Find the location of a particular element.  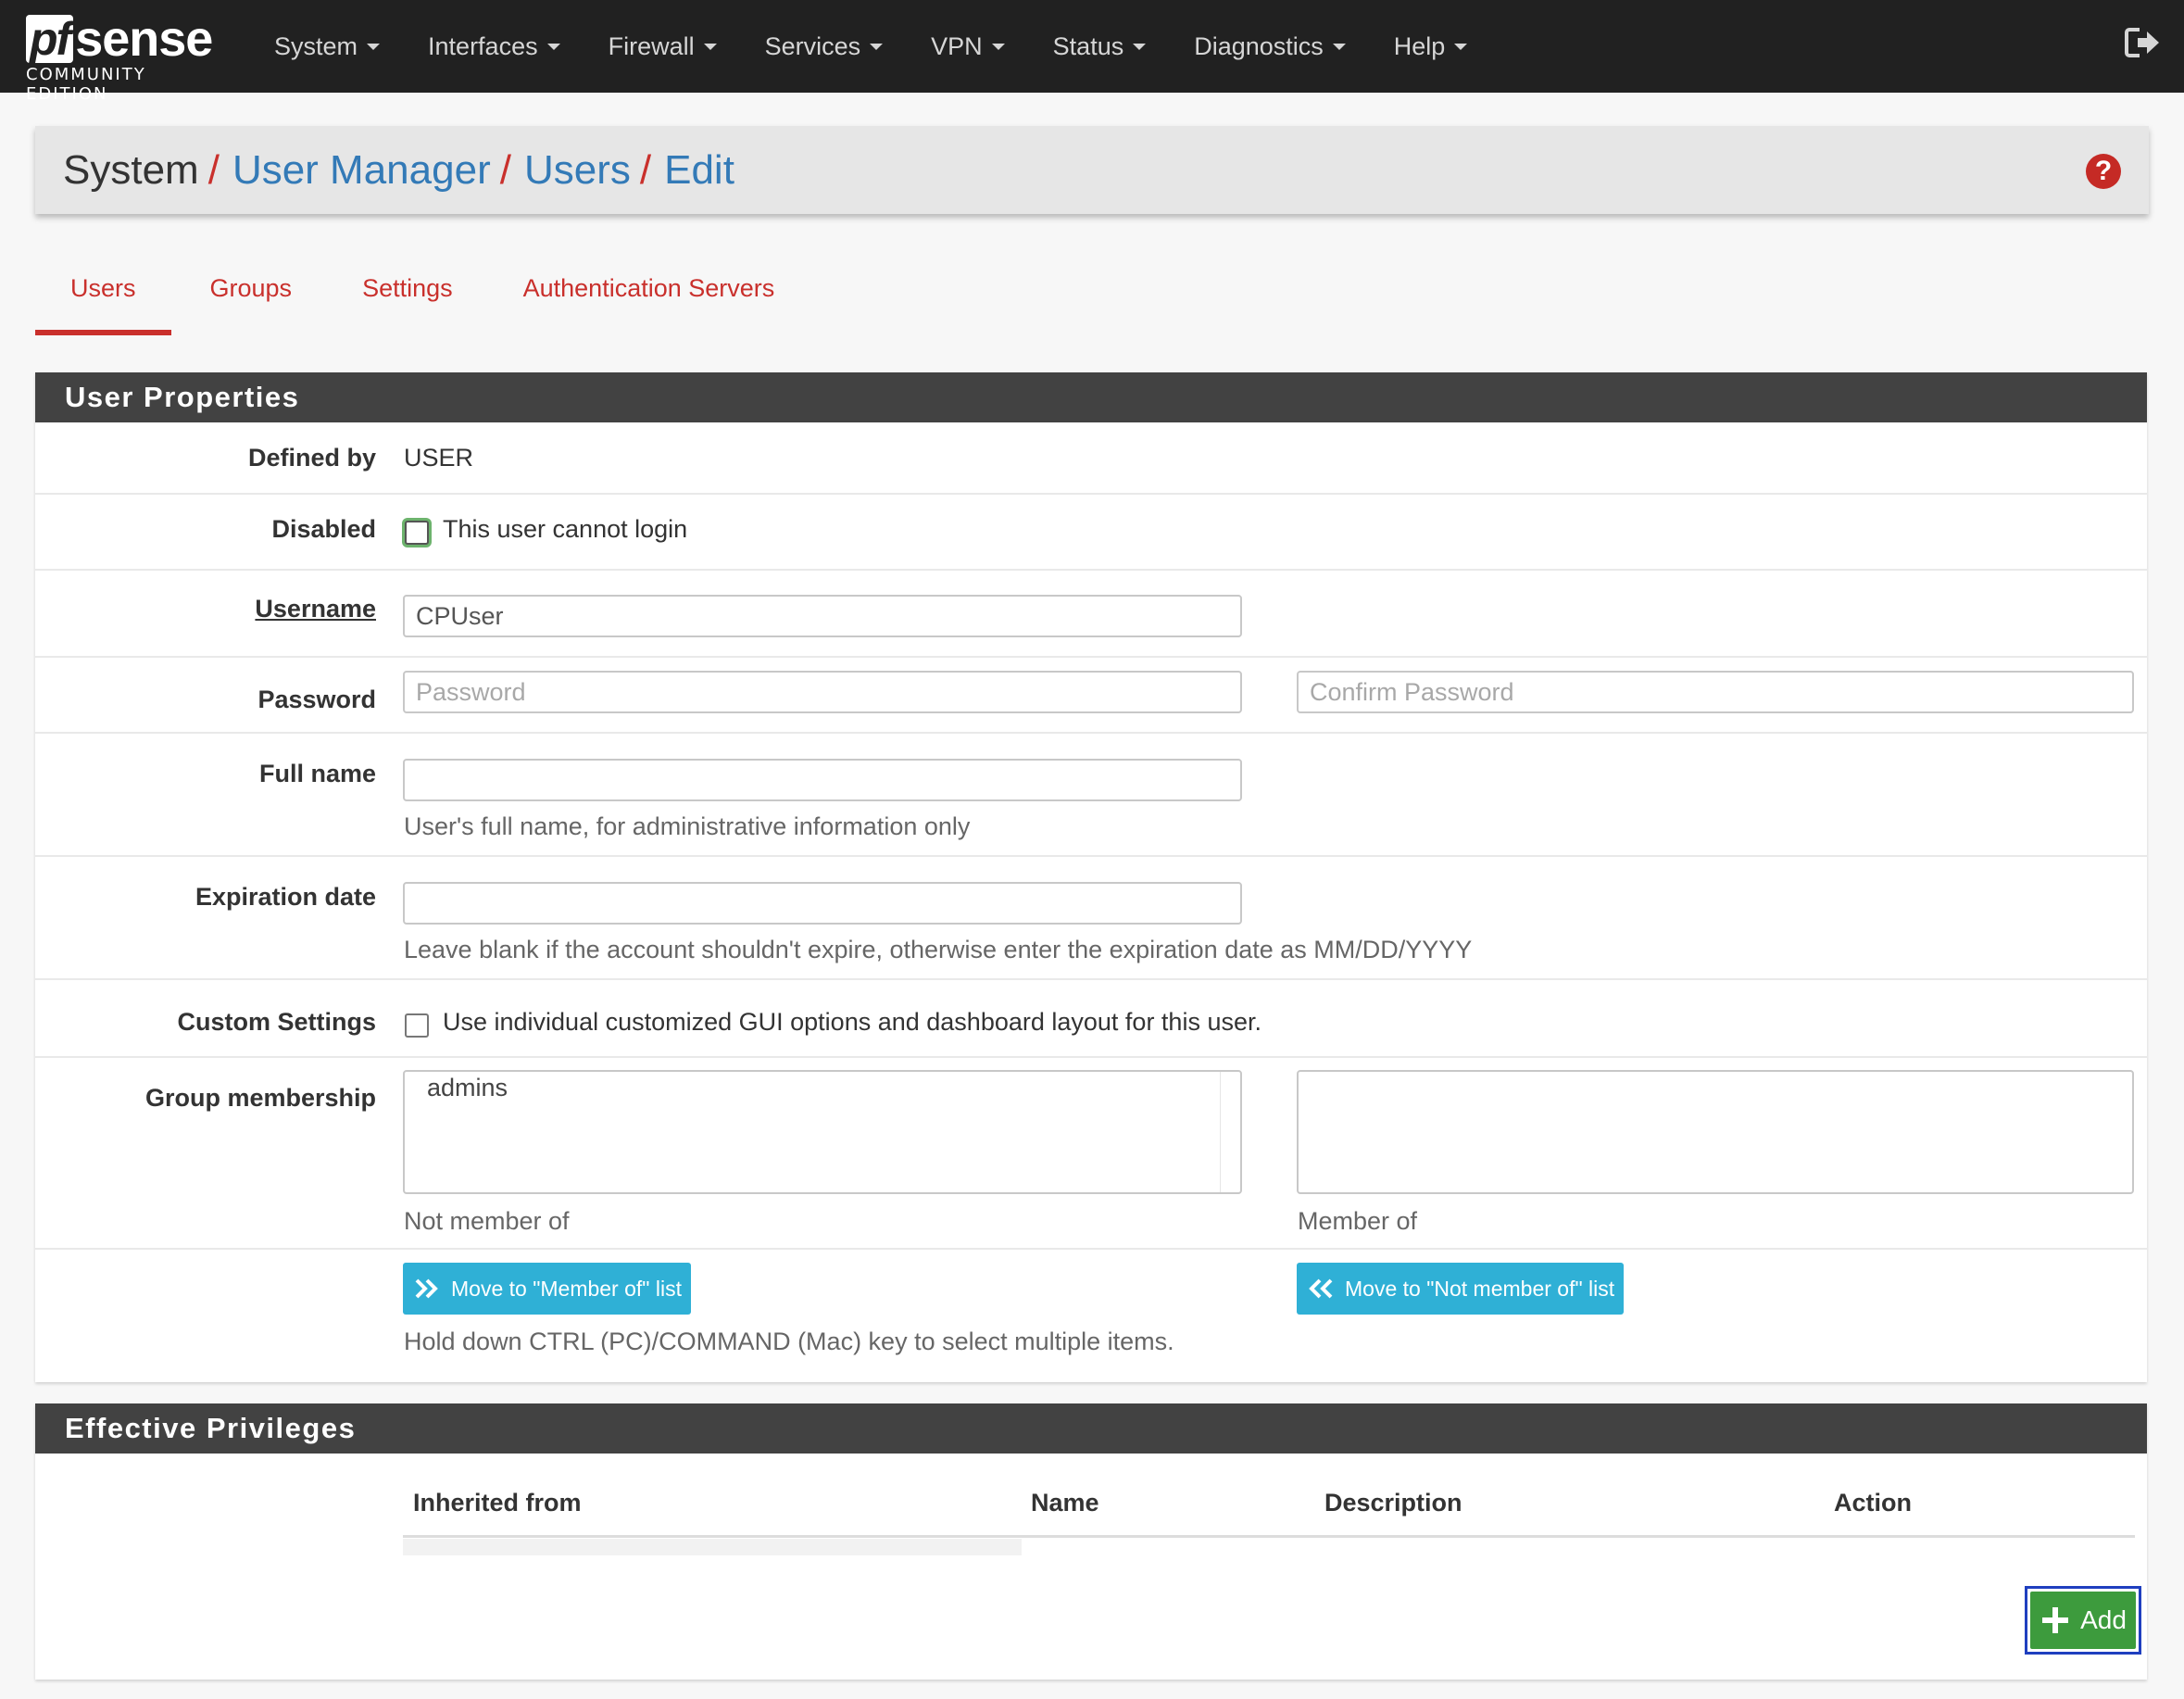

move-to-member-button: Move to "Member of" list is located at coordinates (547, 1289).